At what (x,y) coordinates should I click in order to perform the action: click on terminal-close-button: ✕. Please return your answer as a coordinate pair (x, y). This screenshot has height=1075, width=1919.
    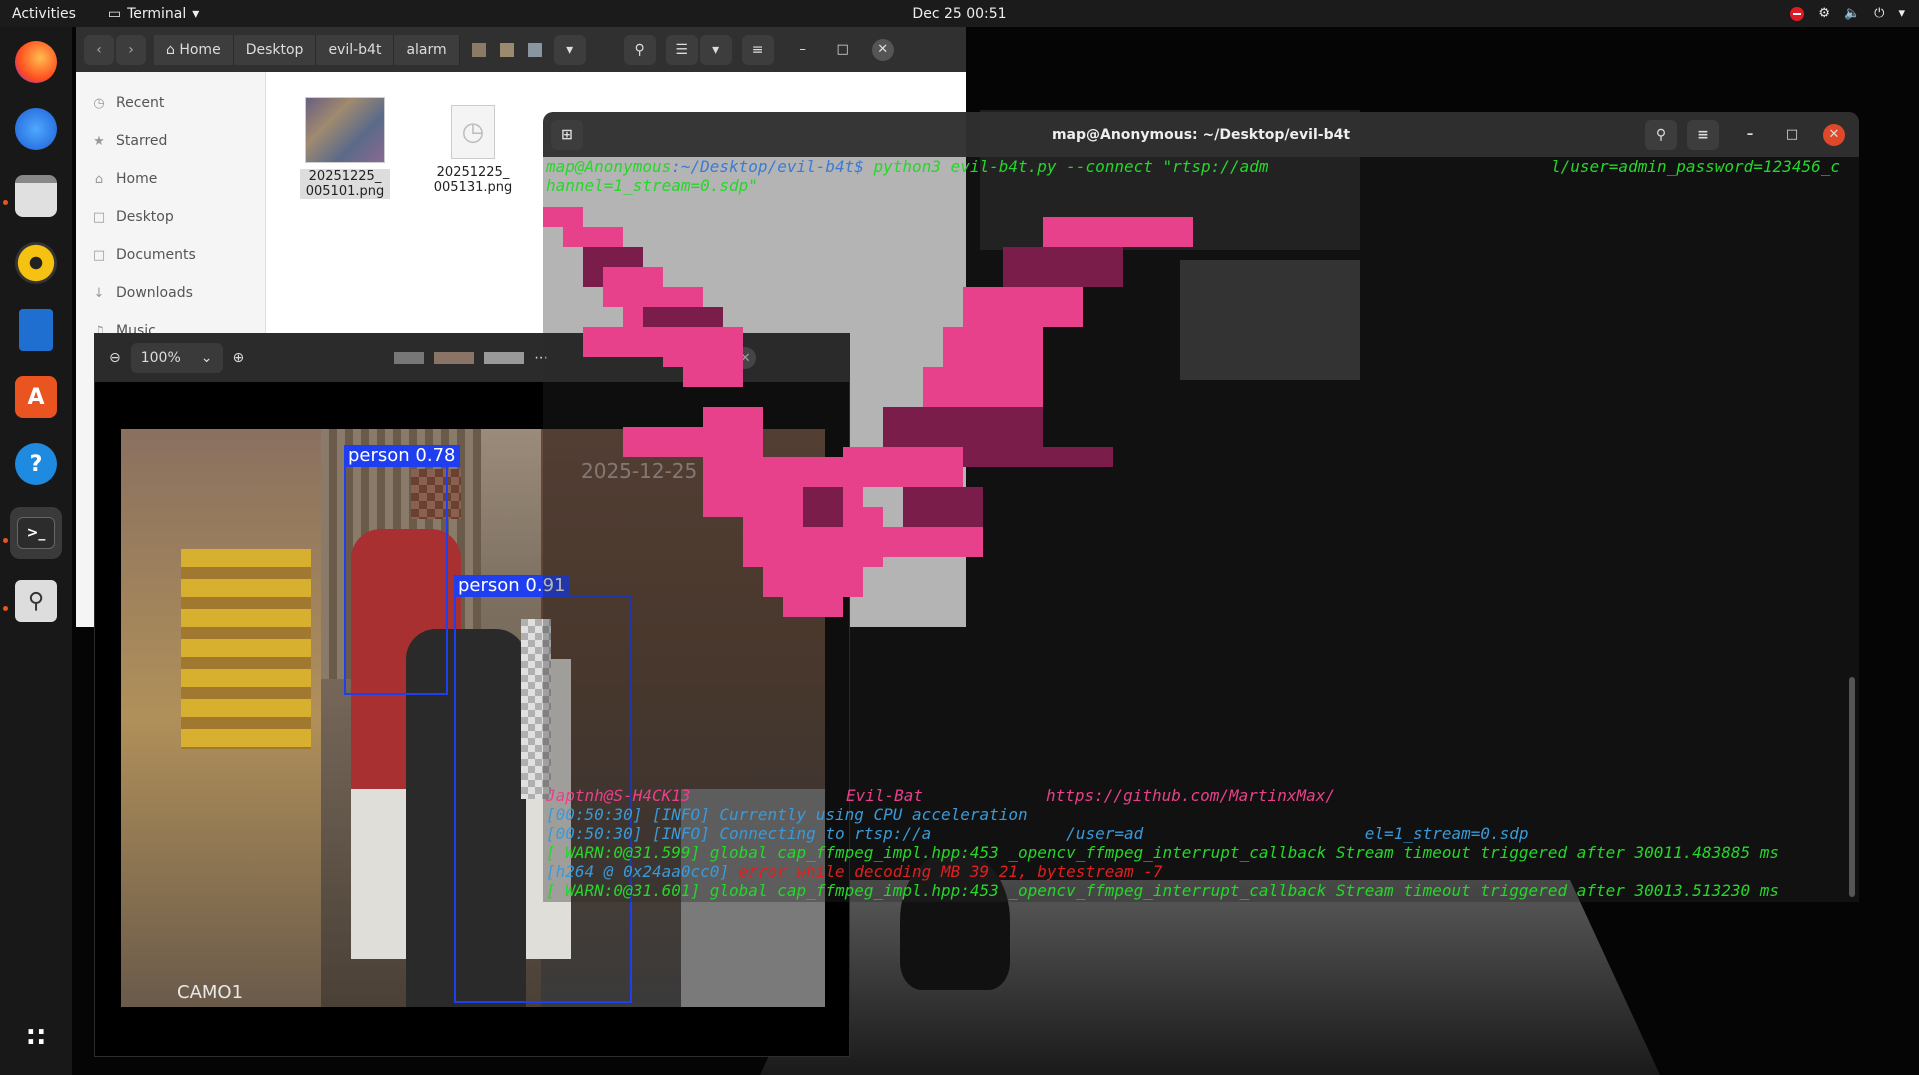
    Looking at the image, I should click on (1834, 134).